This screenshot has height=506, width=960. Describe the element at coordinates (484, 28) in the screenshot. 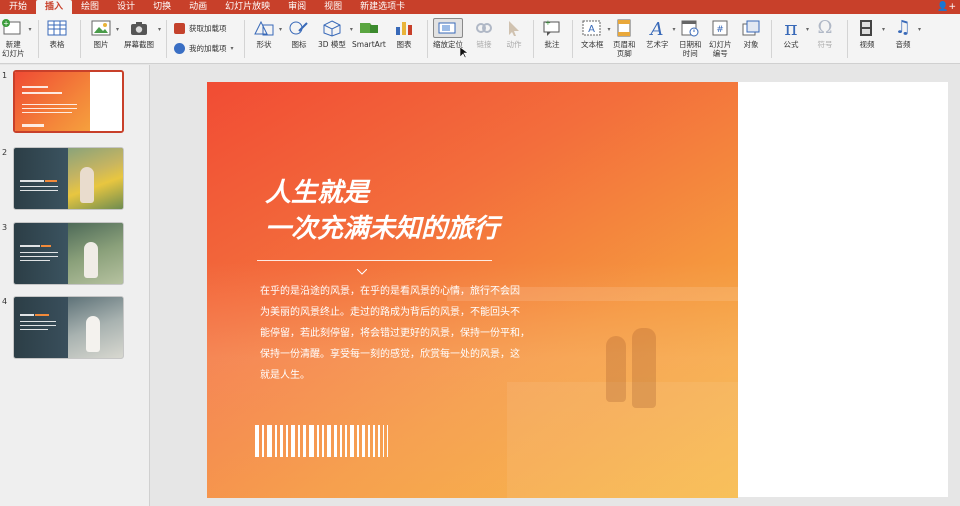

I see `link-icon` at that location.